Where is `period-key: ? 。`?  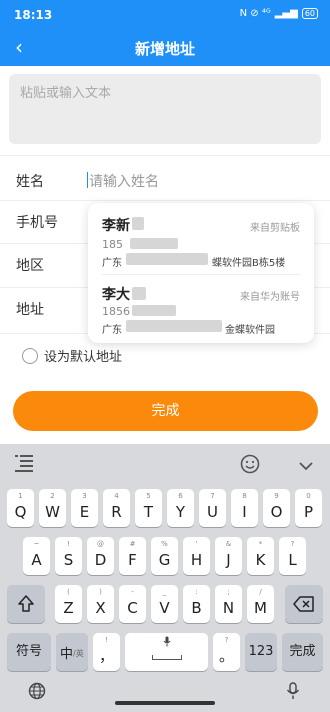
period-key: ? 。 is located at coordinates (226, 652).